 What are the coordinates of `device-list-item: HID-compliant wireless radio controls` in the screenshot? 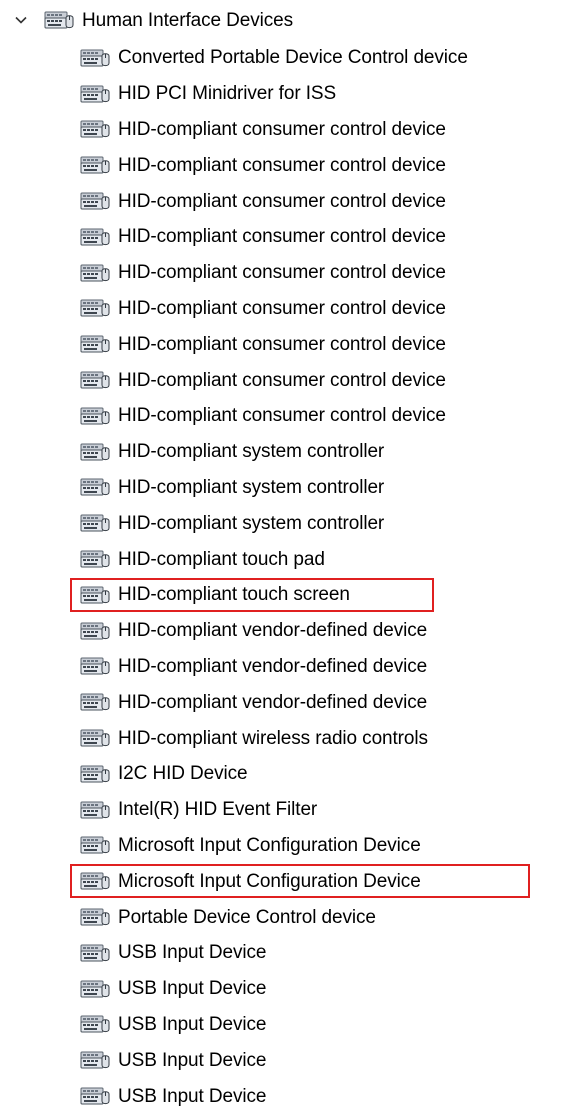 It's located at (282, 738).